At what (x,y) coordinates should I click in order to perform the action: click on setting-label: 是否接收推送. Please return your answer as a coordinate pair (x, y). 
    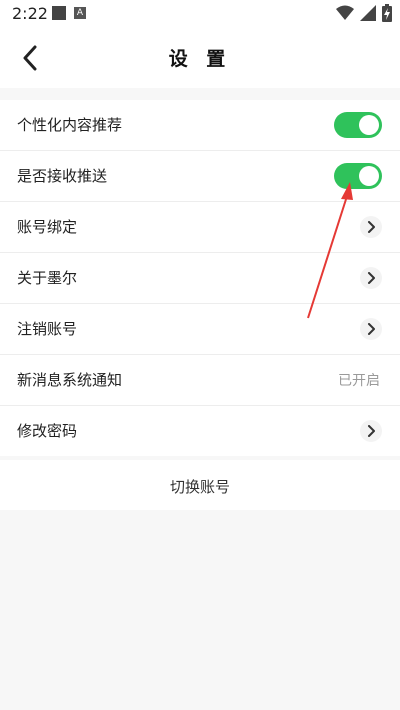
    Looking at the image, I should click on (62, 176).